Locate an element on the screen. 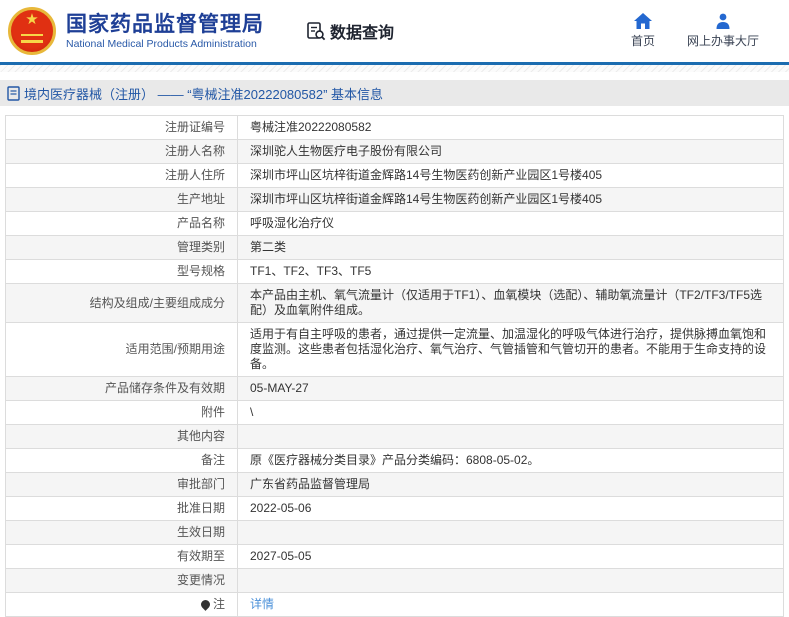 The image size is (789, 617). row-label: 型号规格 is located at coordinates (200, 271).